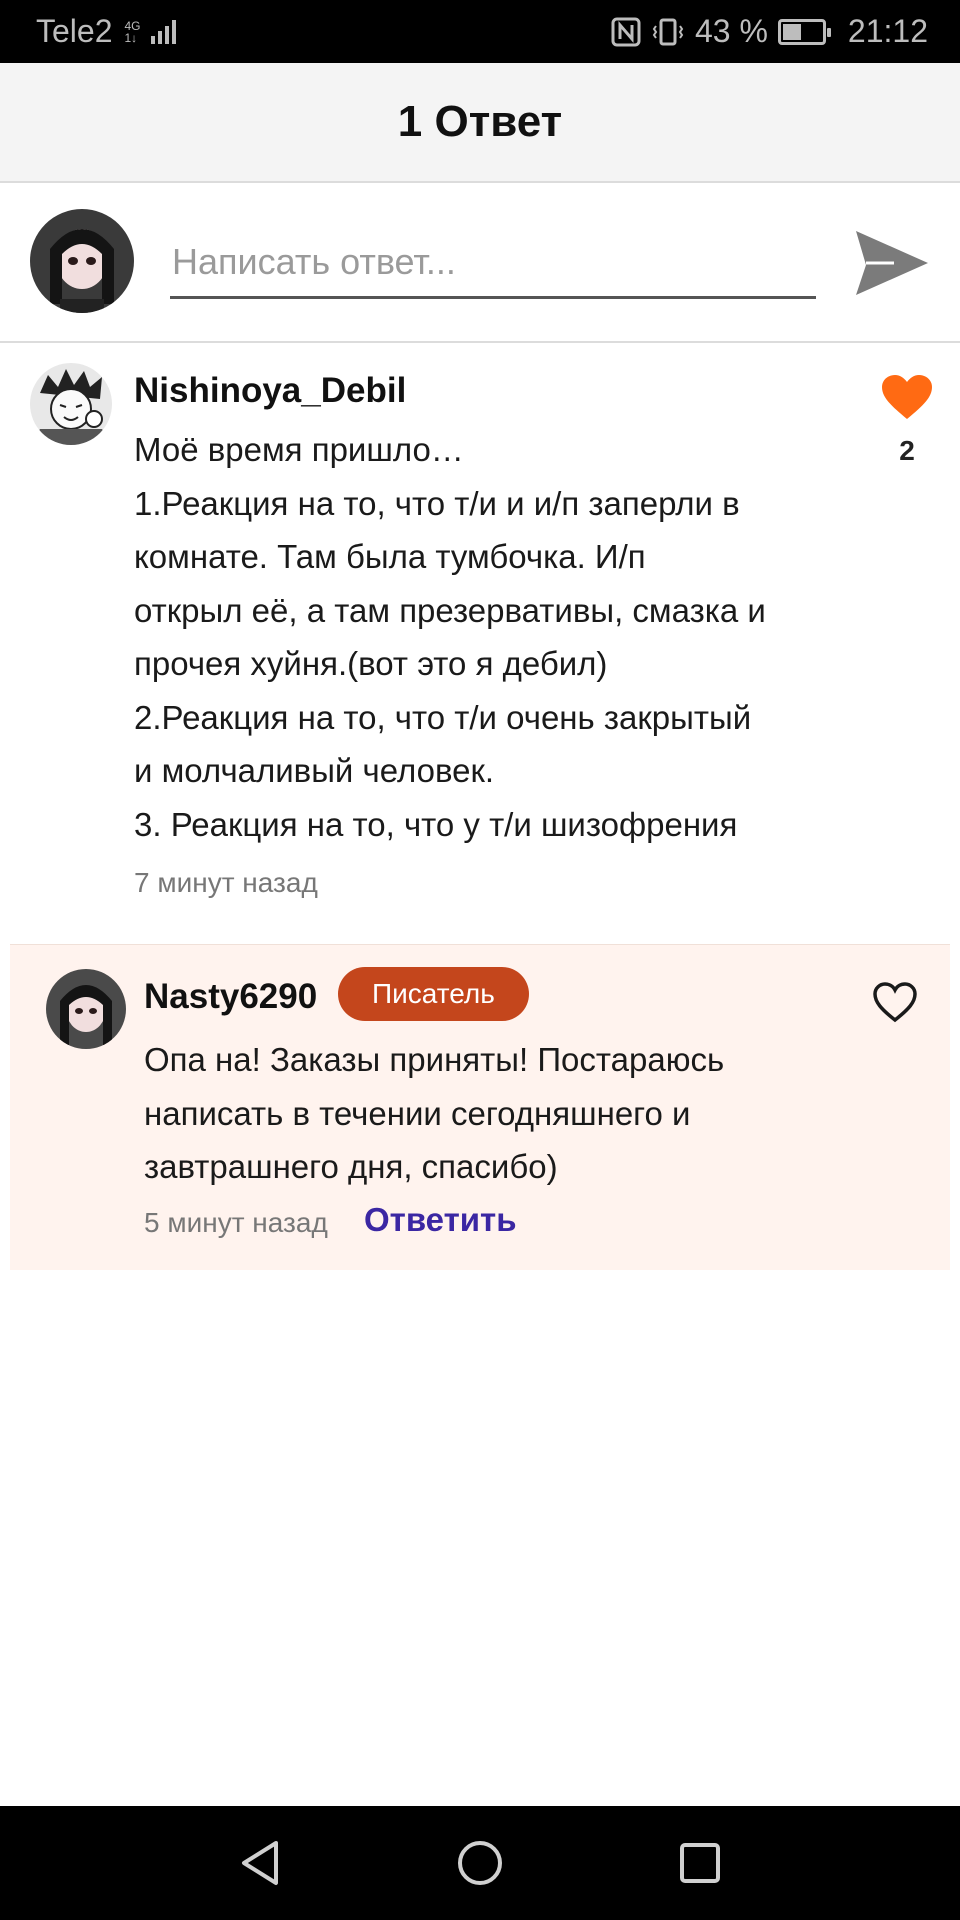 The height and width of the screenshot is (1920, 960). What do you see at coordinates (887, 31) in the screenshot?
I see `clock: 21:12` at bounding box center [887, 31].